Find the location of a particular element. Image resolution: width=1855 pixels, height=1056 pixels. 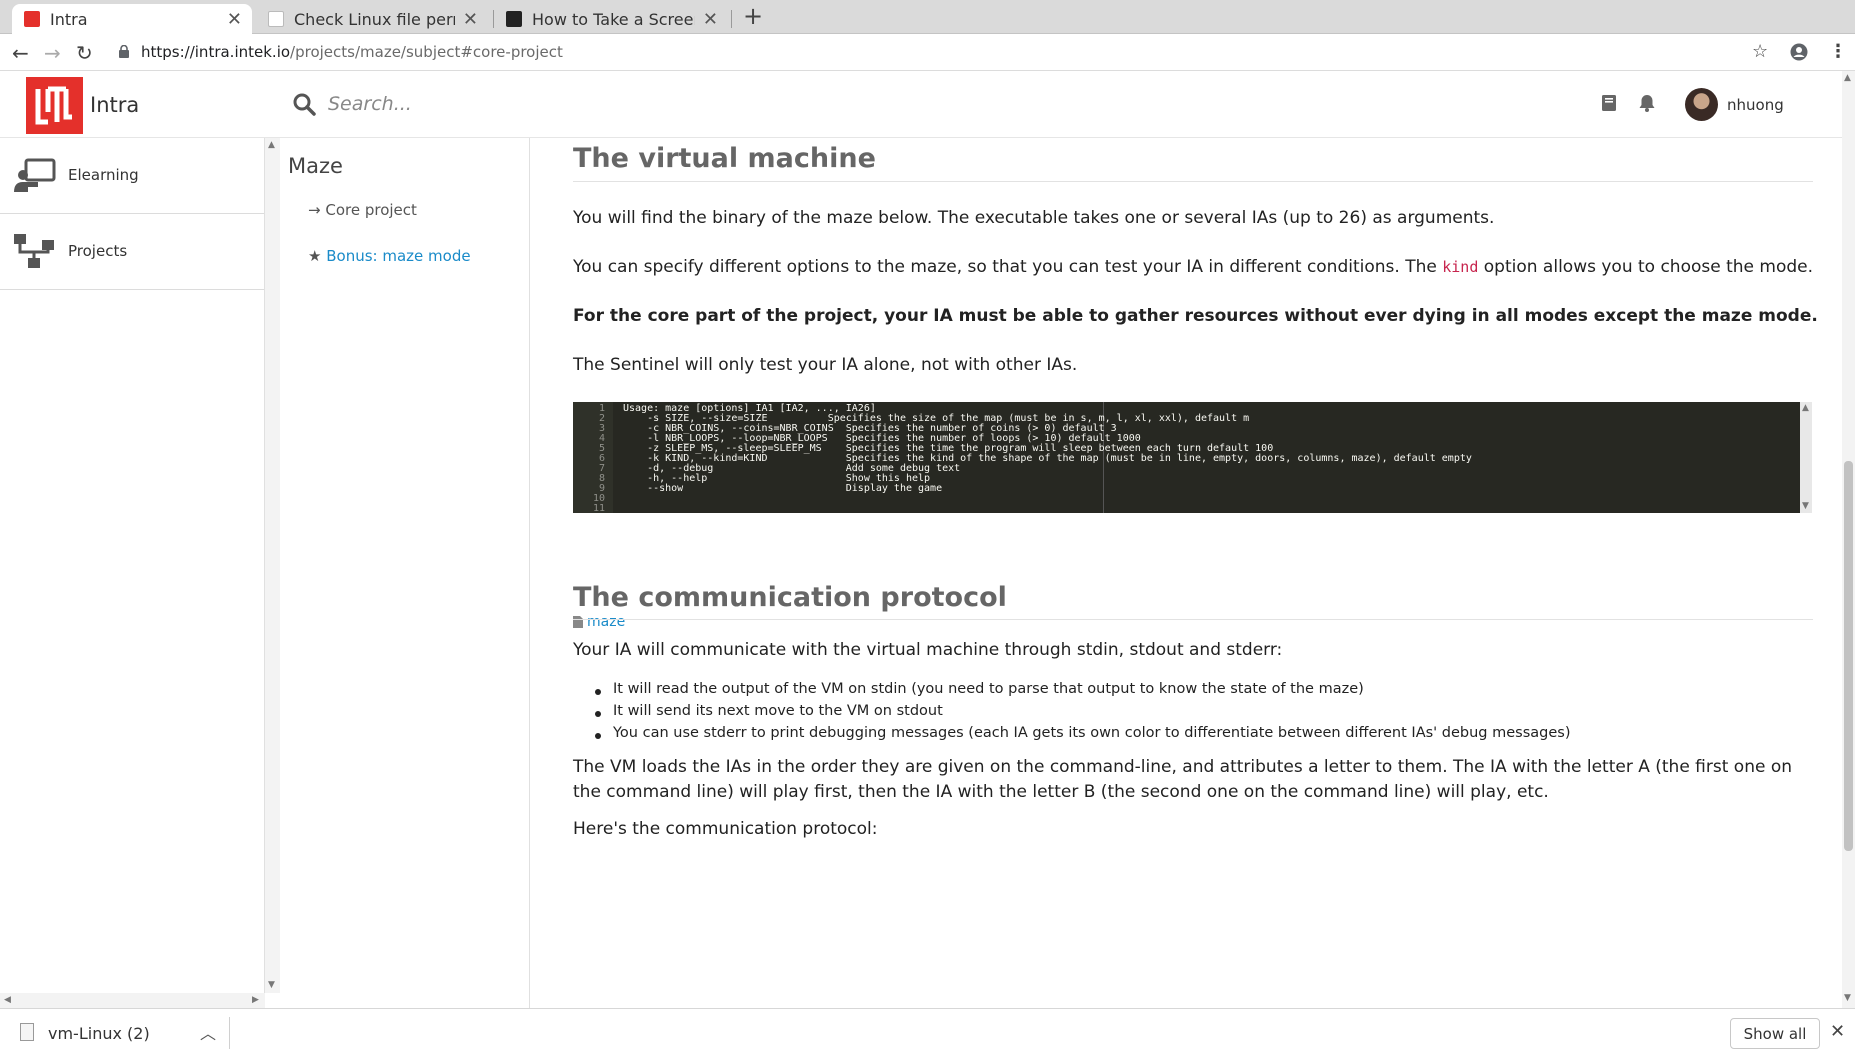

intra-logo-icon is located at coordinates (53, 105).